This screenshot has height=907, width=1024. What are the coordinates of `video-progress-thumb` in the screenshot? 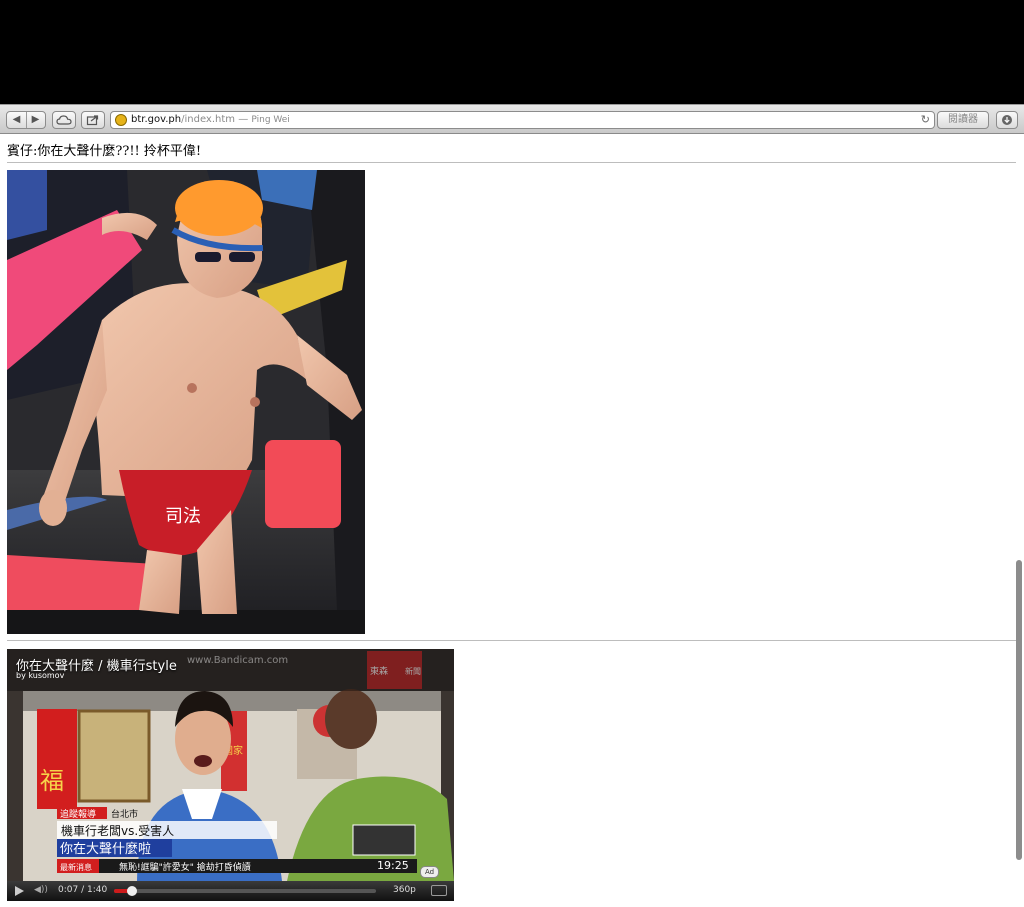 It's located at (132, 891).